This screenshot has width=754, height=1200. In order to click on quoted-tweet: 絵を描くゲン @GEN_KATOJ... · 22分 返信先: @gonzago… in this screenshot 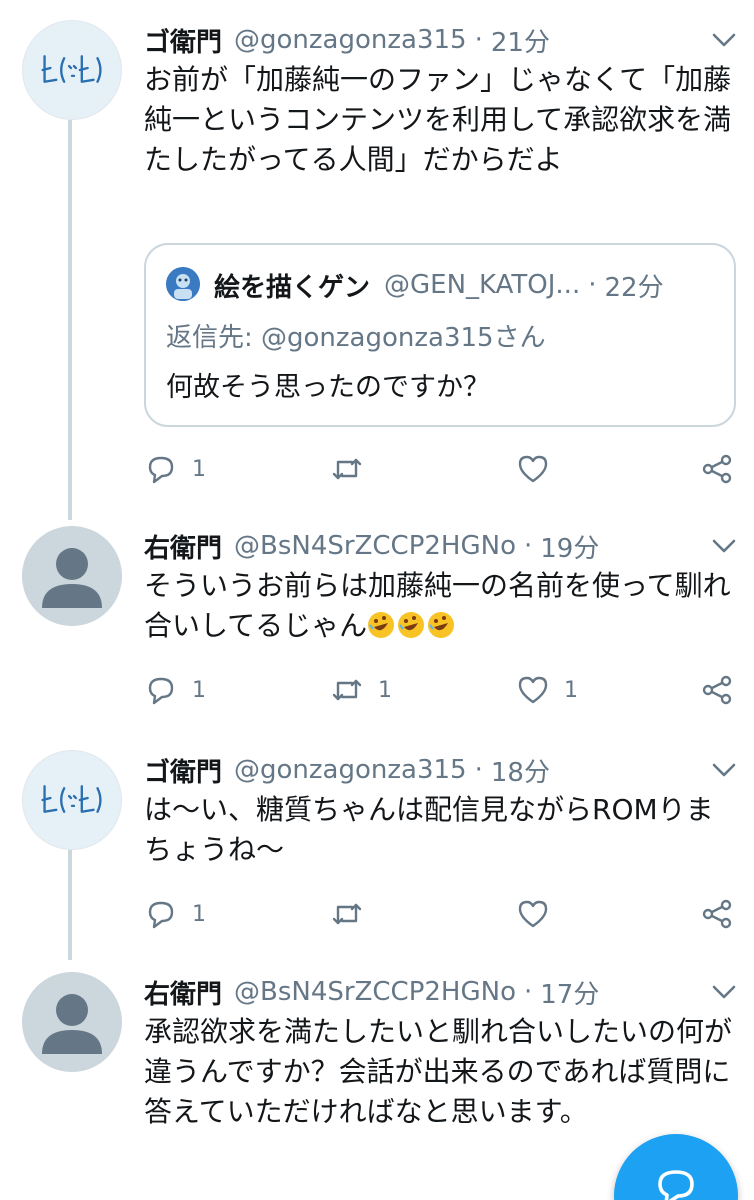, I will do `click(440, 335)`.